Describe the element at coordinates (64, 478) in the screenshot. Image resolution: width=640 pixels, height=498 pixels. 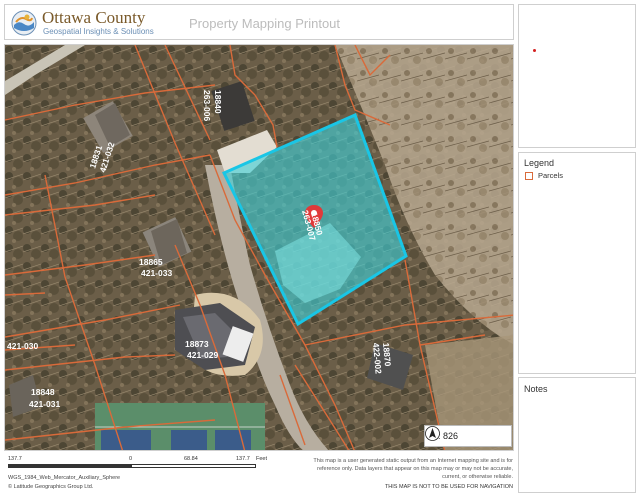
I see `projection-text: WGS_1984_Web_Mercator_Auxiliary_Sphere` at that location.